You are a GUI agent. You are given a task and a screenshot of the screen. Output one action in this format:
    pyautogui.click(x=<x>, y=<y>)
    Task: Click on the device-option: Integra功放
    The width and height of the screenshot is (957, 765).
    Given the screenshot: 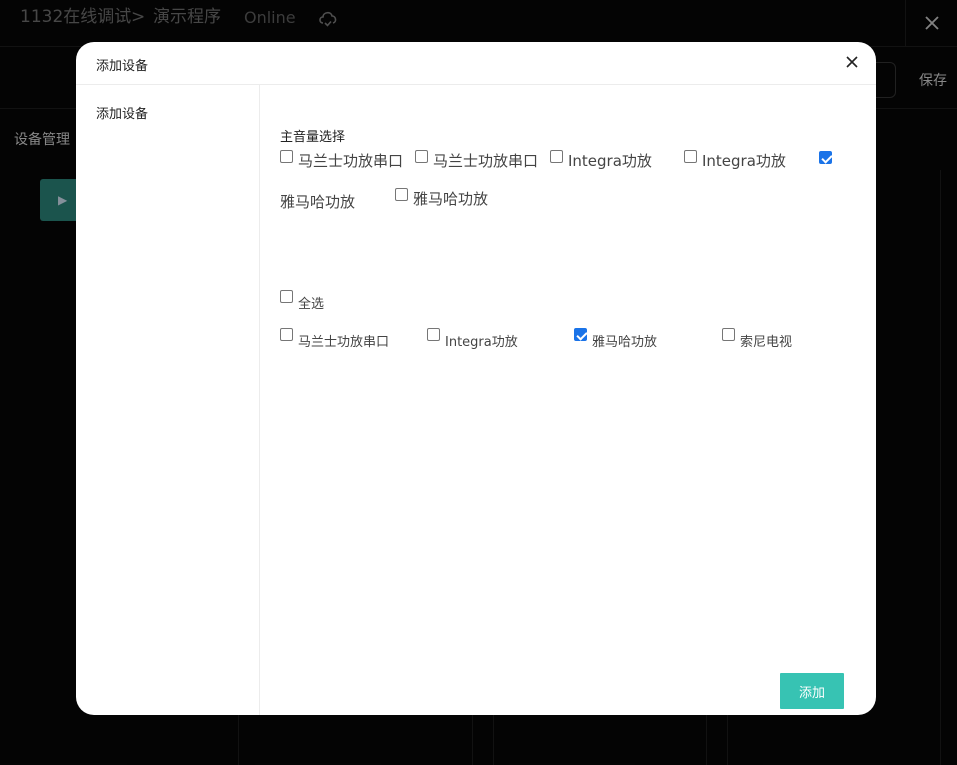 What is the action you would take?
    pyautogui.click(x=472, y=339)
    